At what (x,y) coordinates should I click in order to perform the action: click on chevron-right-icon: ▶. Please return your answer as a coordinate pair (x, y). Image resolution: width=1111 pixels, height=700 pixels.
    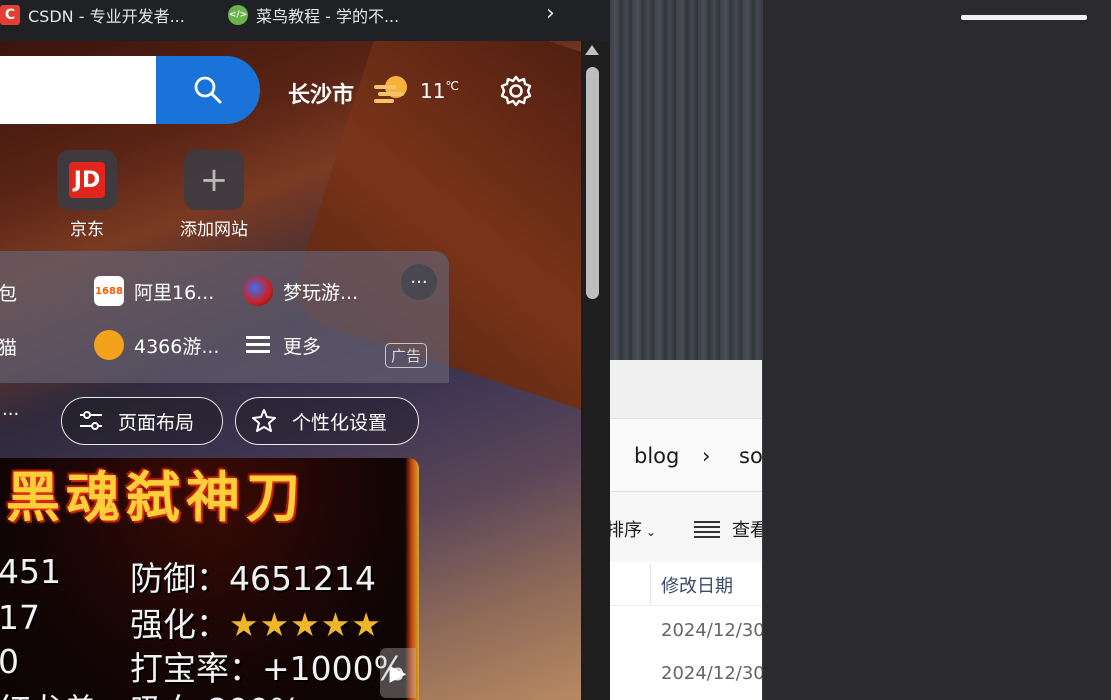
    Looking at the image, I should click on (398, 673).